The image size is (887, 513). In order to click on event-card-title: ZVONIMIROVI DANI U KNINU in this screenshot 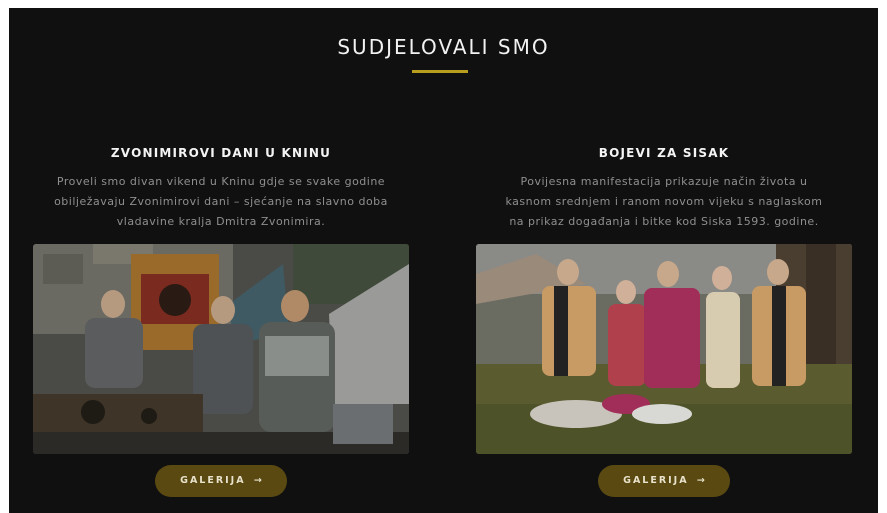, I will do `click(221, 153)`.